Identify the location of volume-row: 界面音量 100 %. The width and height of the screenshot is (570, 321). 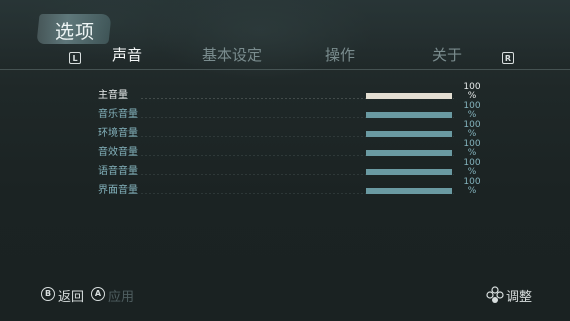
(298, 190).